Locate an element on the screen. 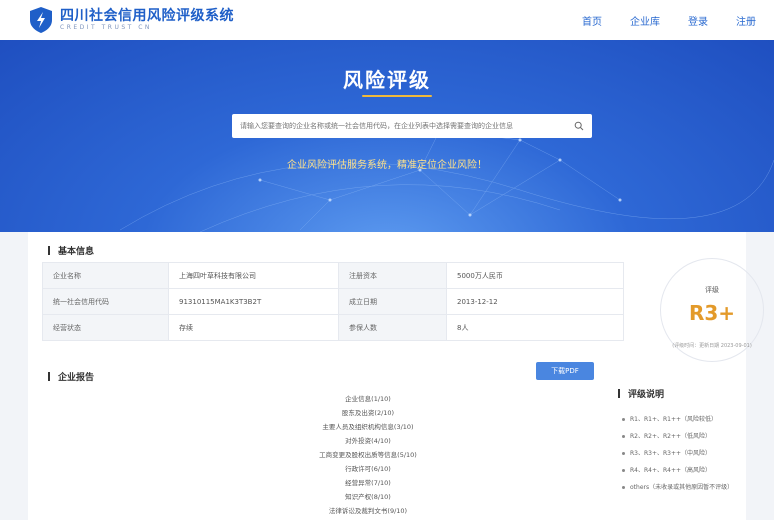  legend-item: R2、R2+、R2++（低风险） is located at coordinates (677, 436).